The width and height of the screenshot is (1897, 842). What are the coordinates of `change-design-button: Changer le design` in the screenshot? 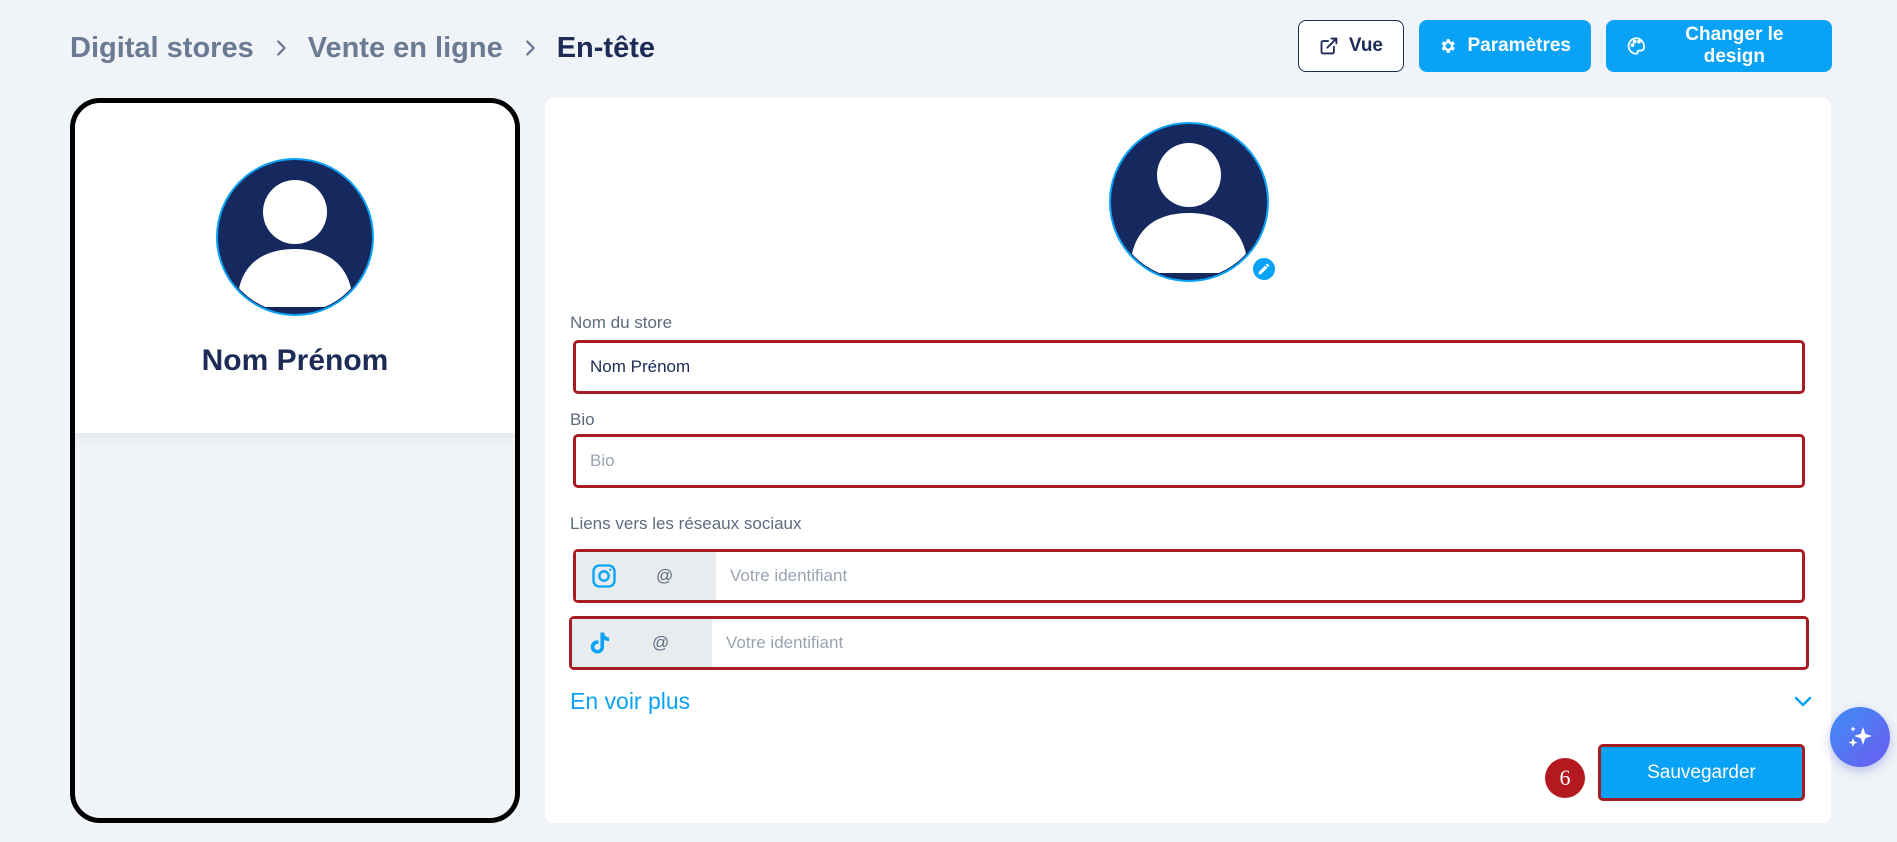 It's located at (1719, 46).